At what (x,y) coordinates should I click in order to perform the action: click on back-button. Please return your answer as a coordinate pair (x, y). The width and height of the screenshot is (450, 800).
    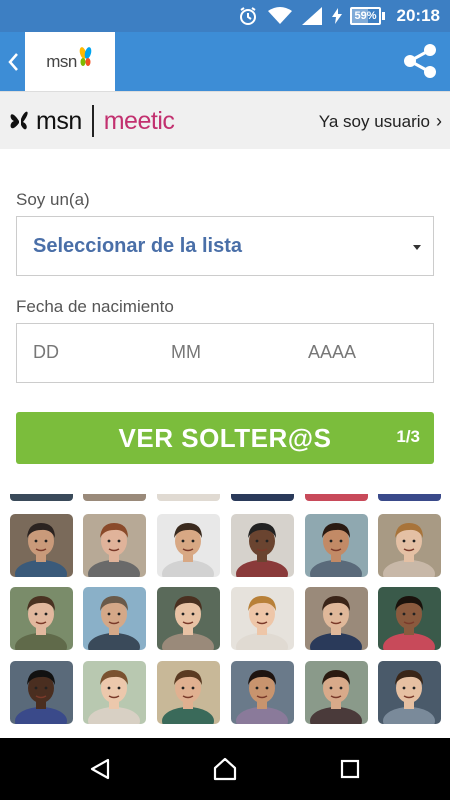
    Looking at the image, I should click on (13, 62).